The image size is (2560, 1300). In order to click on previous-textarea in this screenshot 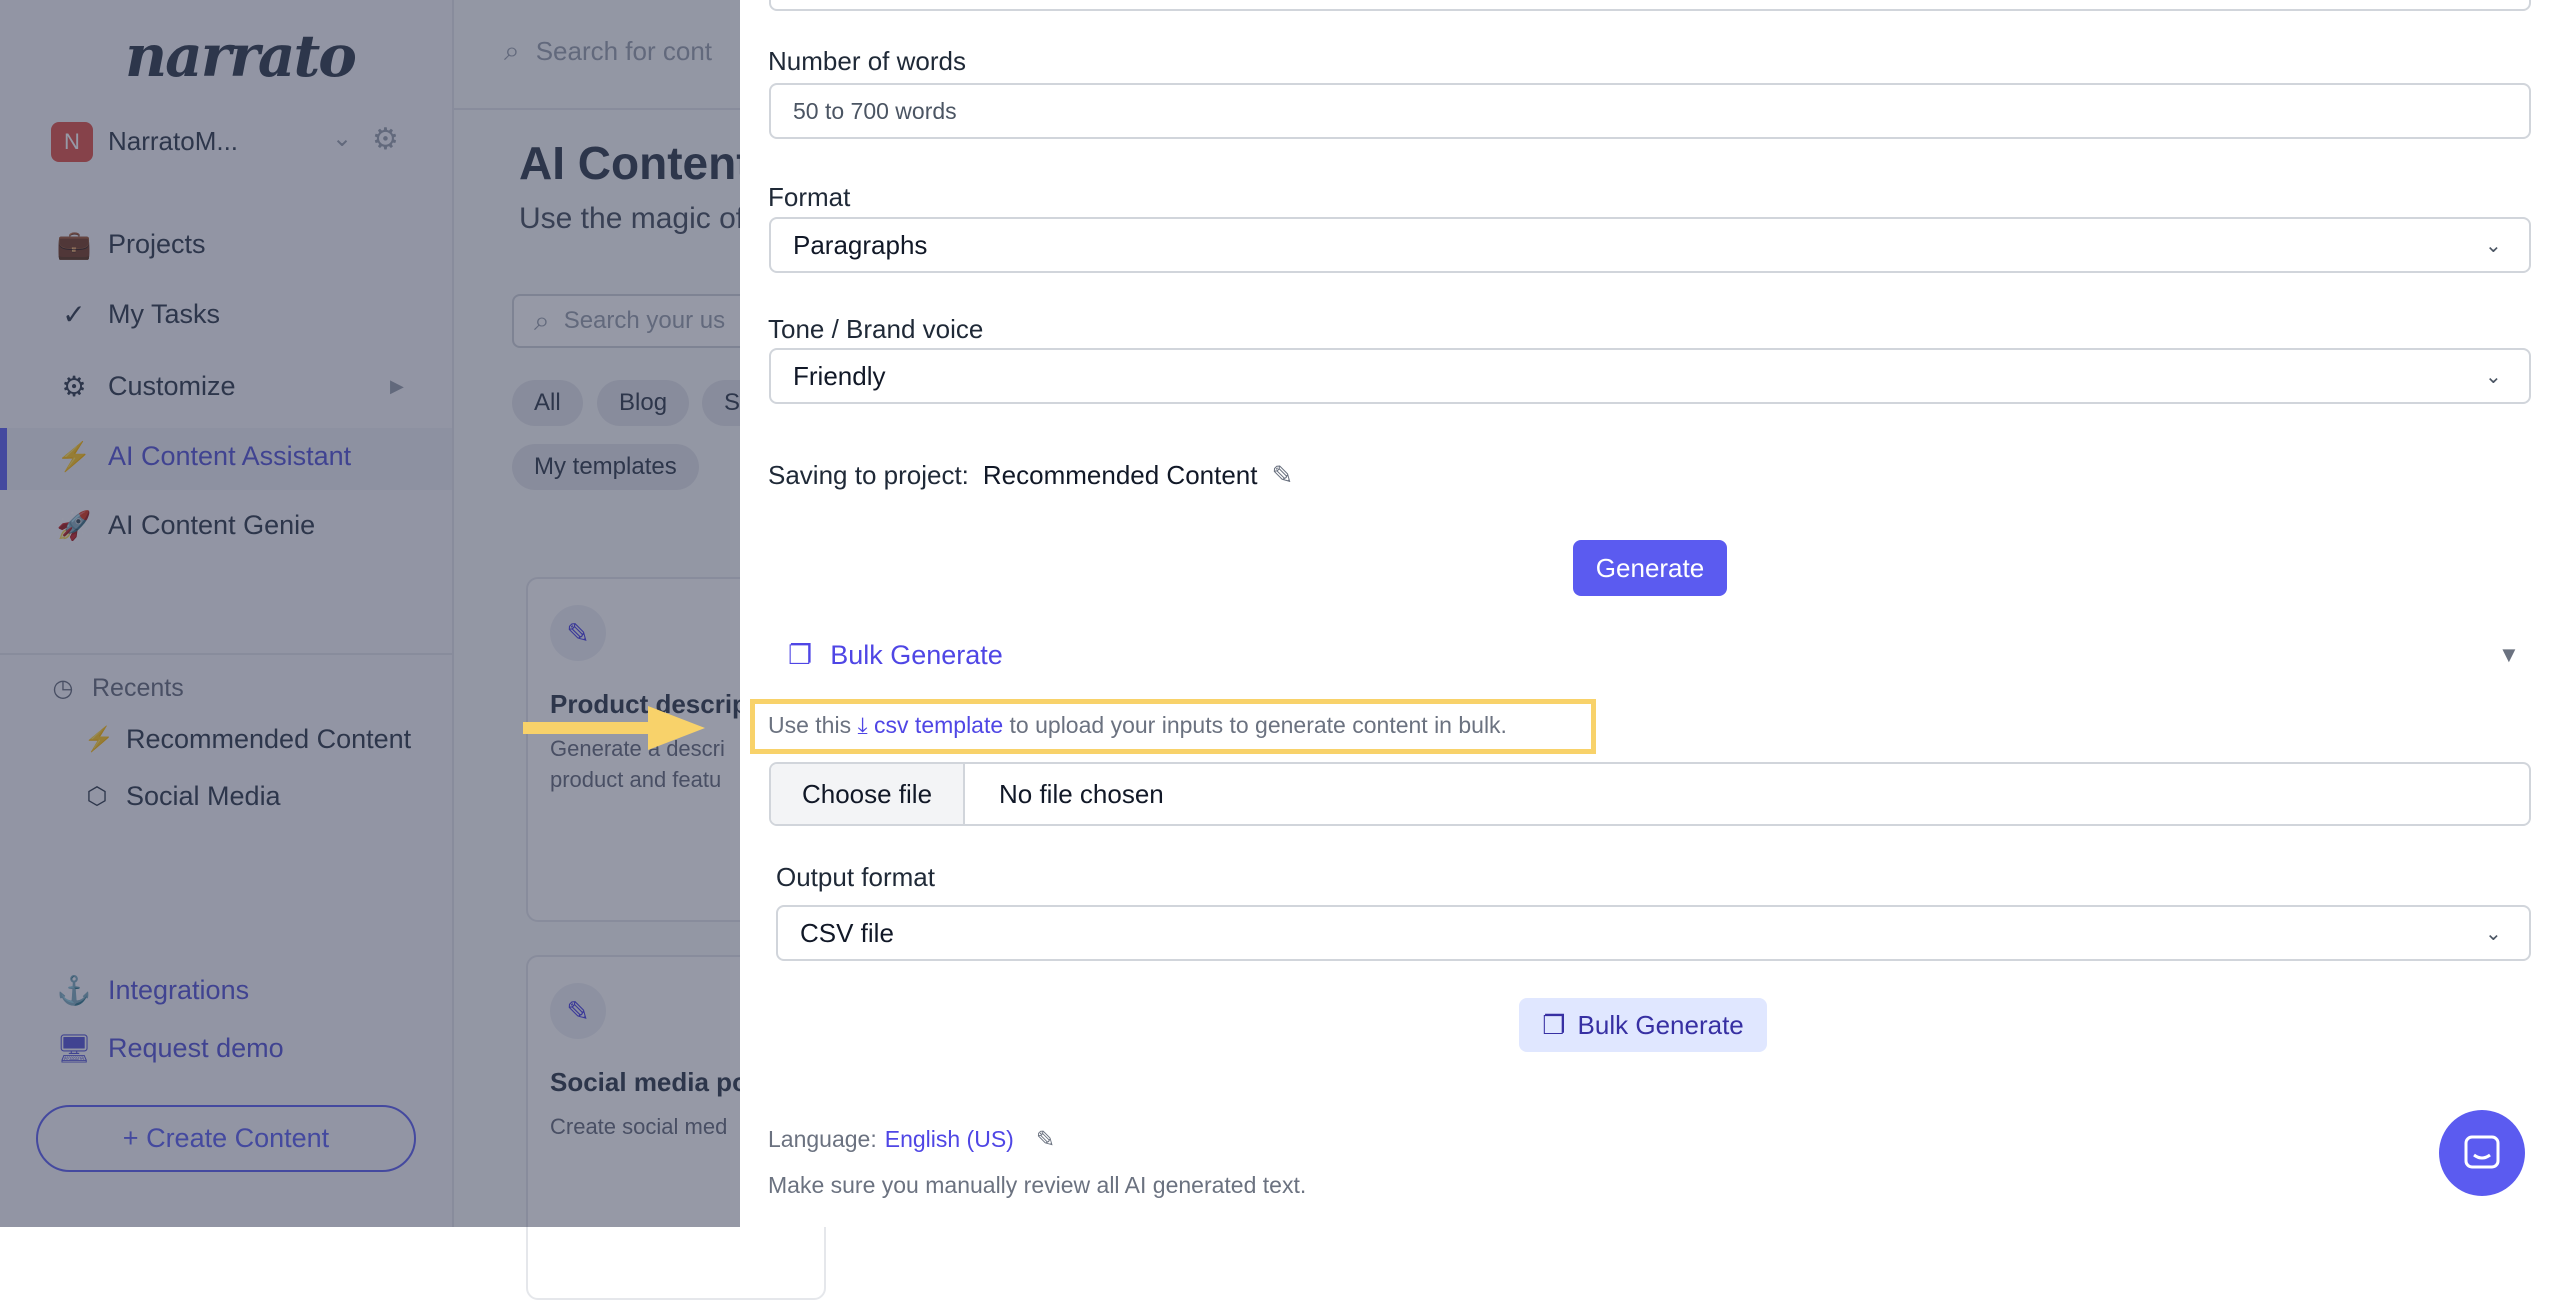, I will do `click(1650, 5)`.